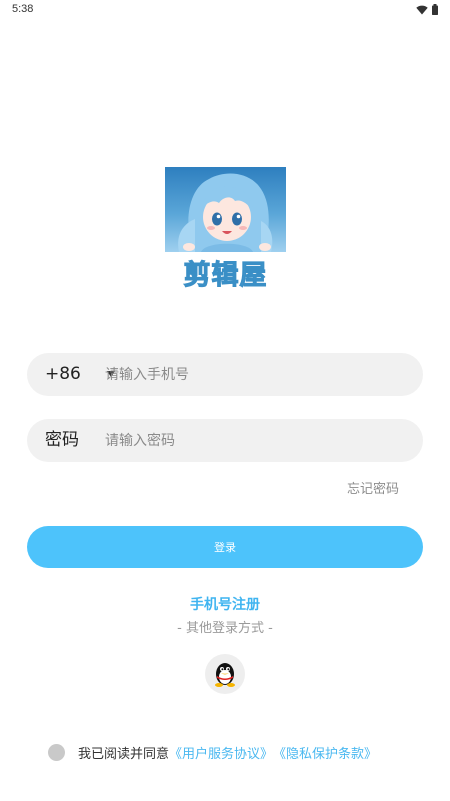 The image size is (450, 801). What do you see at coordinates (63, 374) in the screenshot?
I see `country-code: +86` at bounding box center [63, 374].